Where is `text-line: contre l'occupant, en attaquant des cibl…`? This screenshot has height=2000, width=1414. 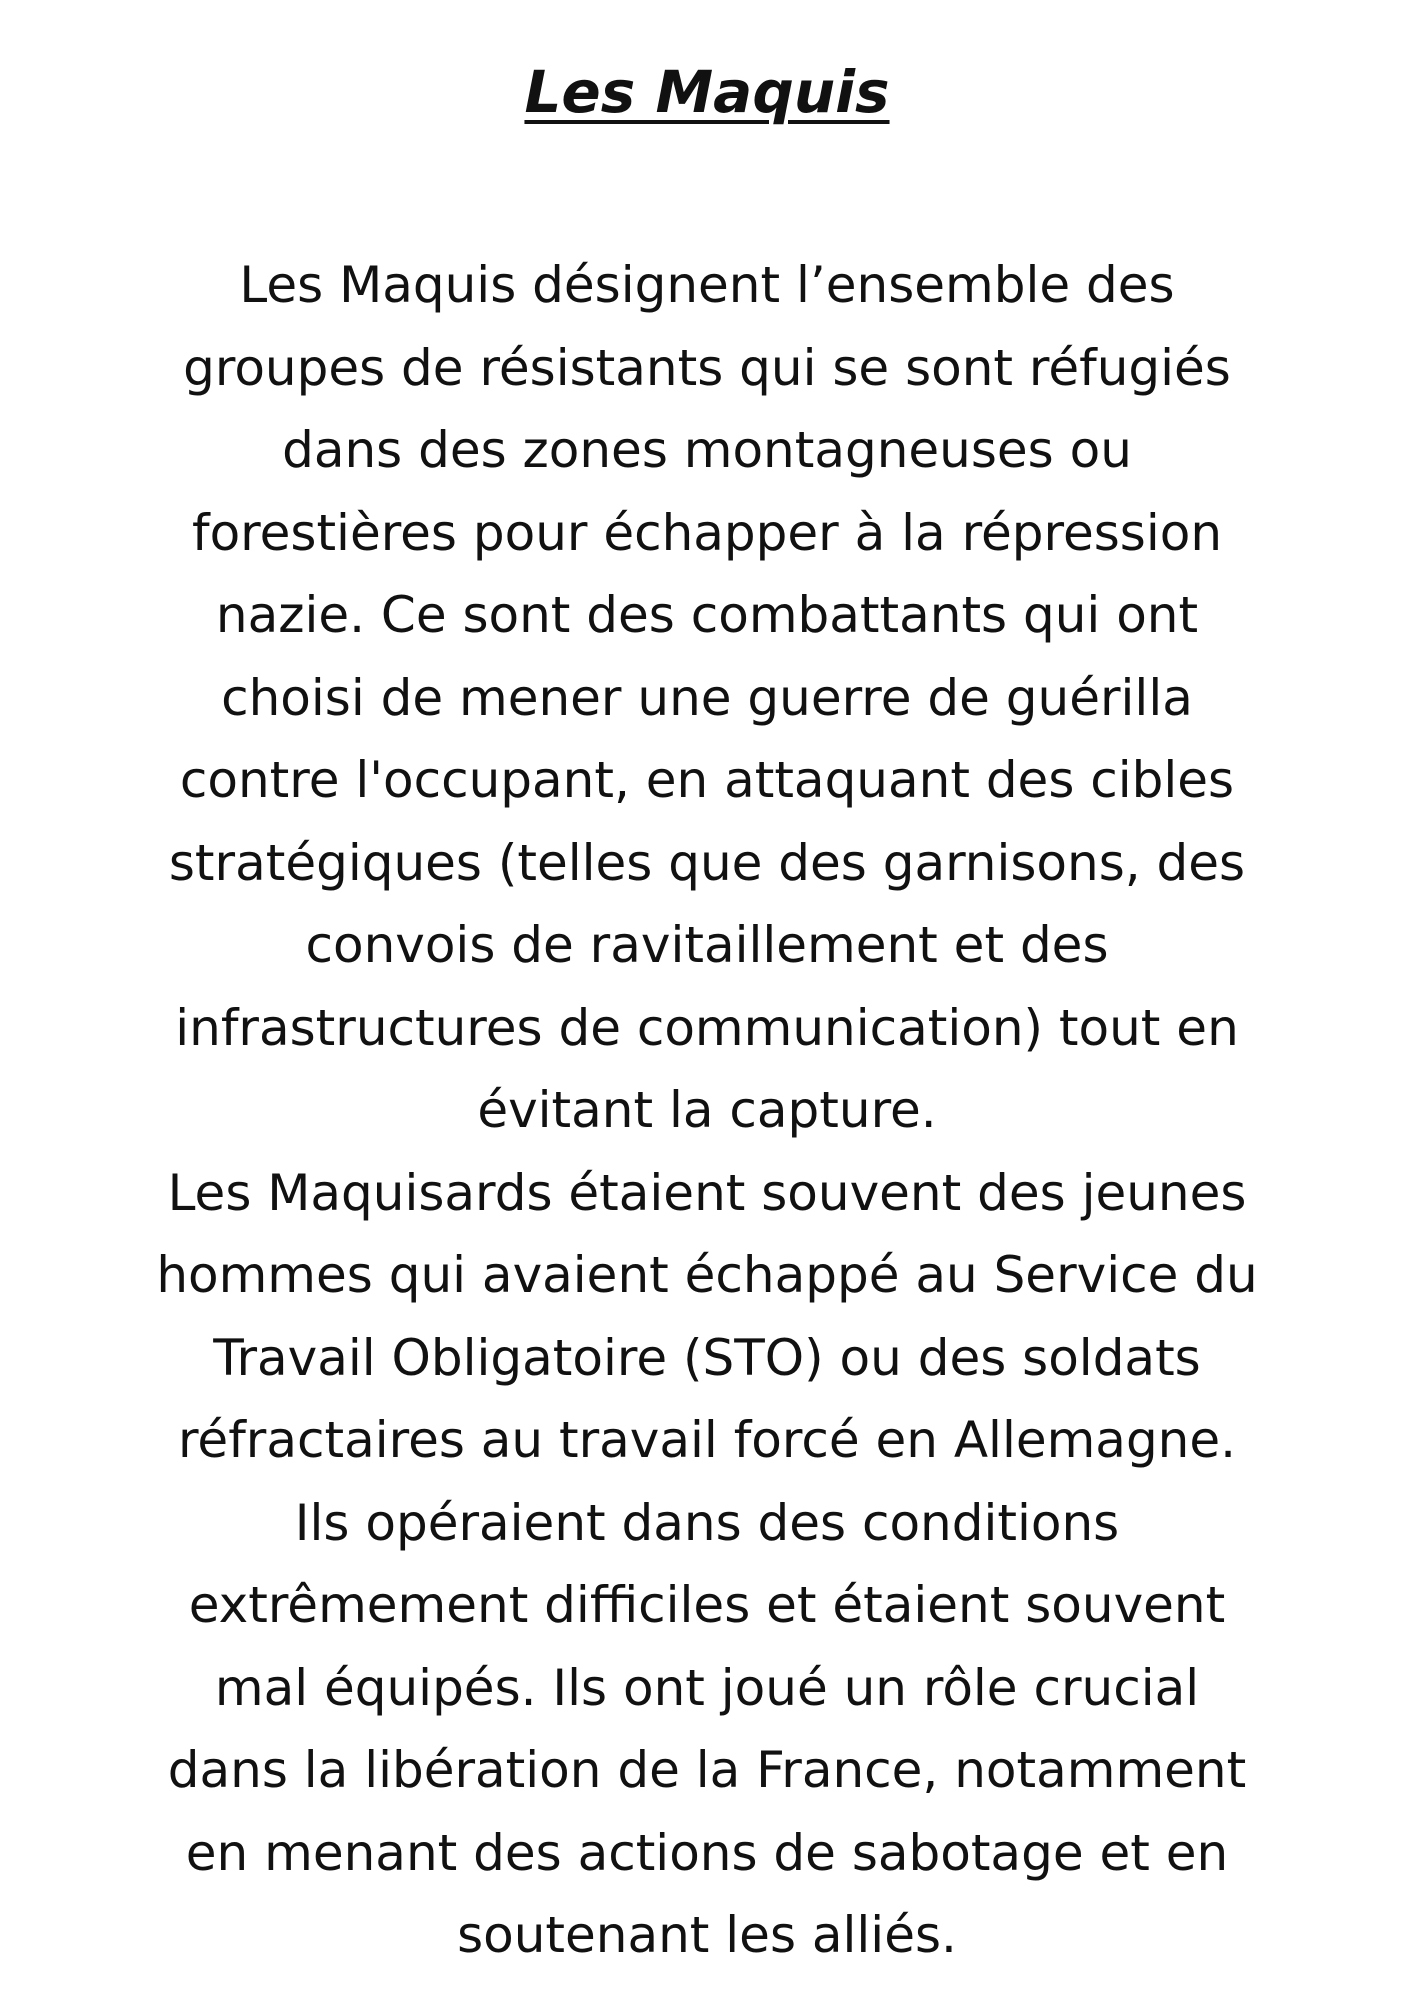
text-line: contre l'occupant, en attaquant des cibl… is located at coordinates (707, 780).